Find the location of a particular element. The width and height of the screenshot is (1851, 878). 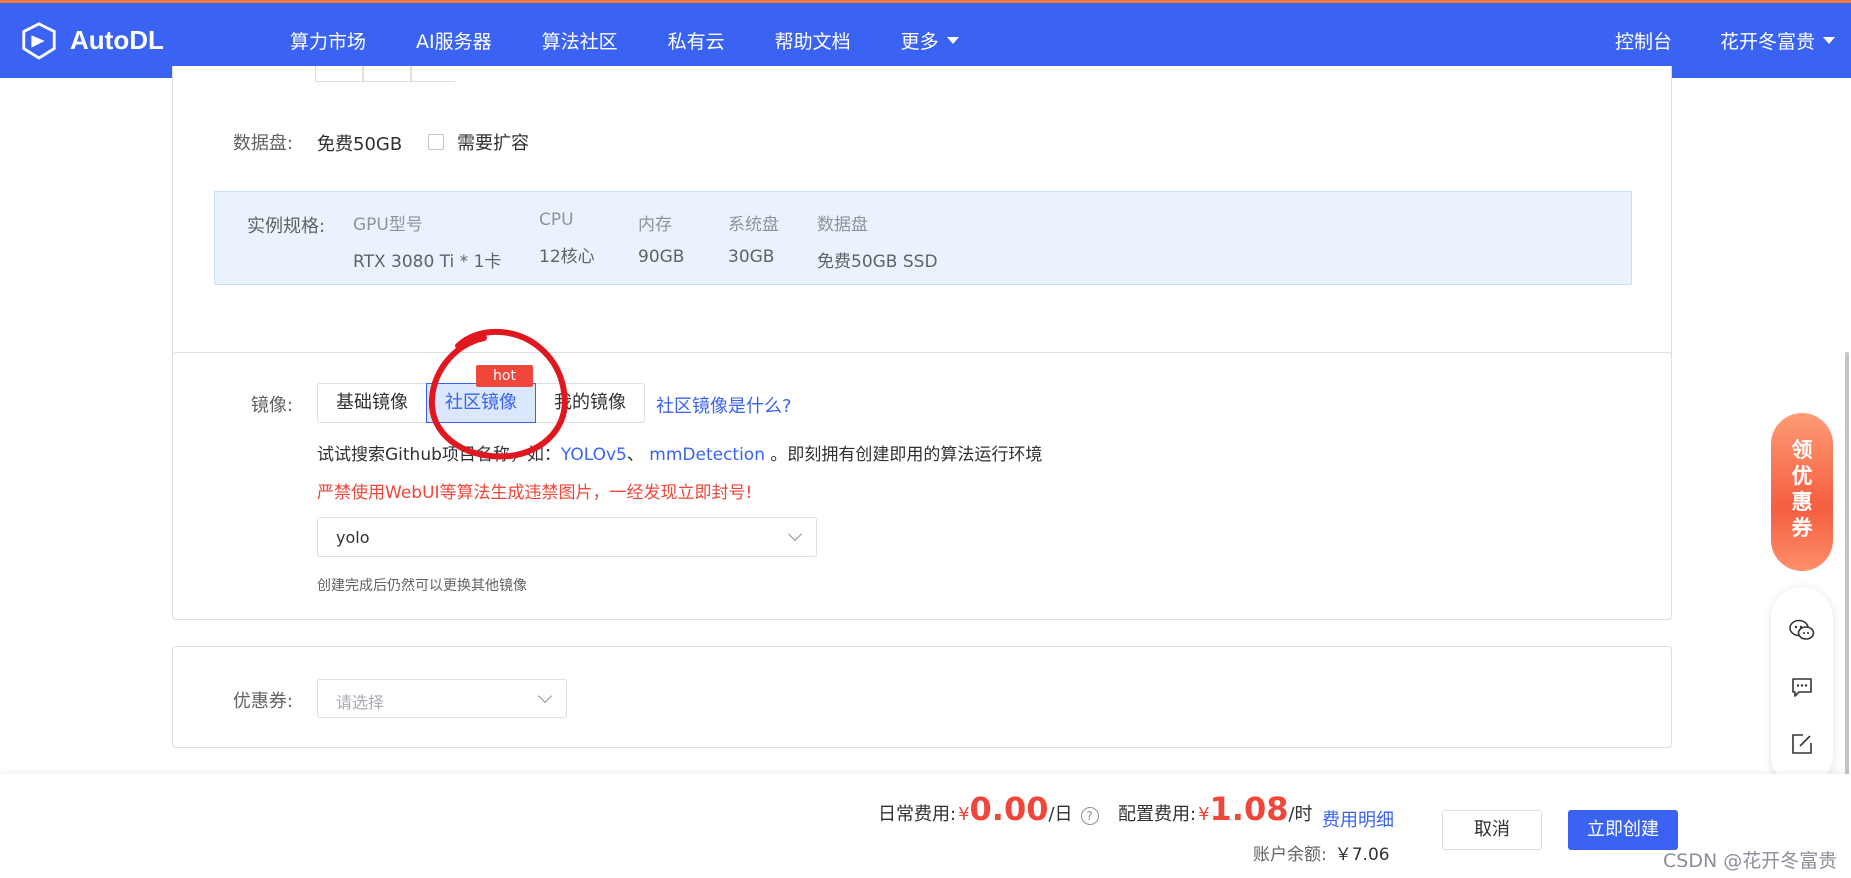

hint-suffix: 。即刻拥有创建即用的算法运行环境 is located at coordinates (904, 455).